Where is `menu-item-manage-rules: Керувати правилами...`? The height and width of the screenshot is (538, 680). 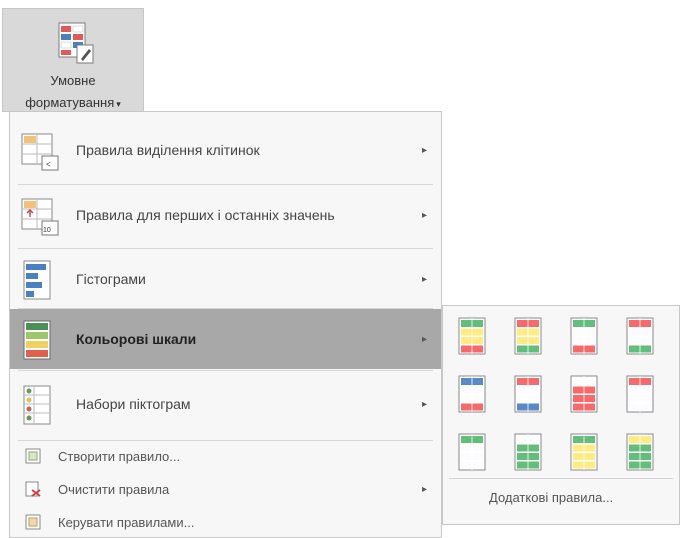 menu-item-manage-rules: Керувати правилами... is located at coordinates (225, 522).